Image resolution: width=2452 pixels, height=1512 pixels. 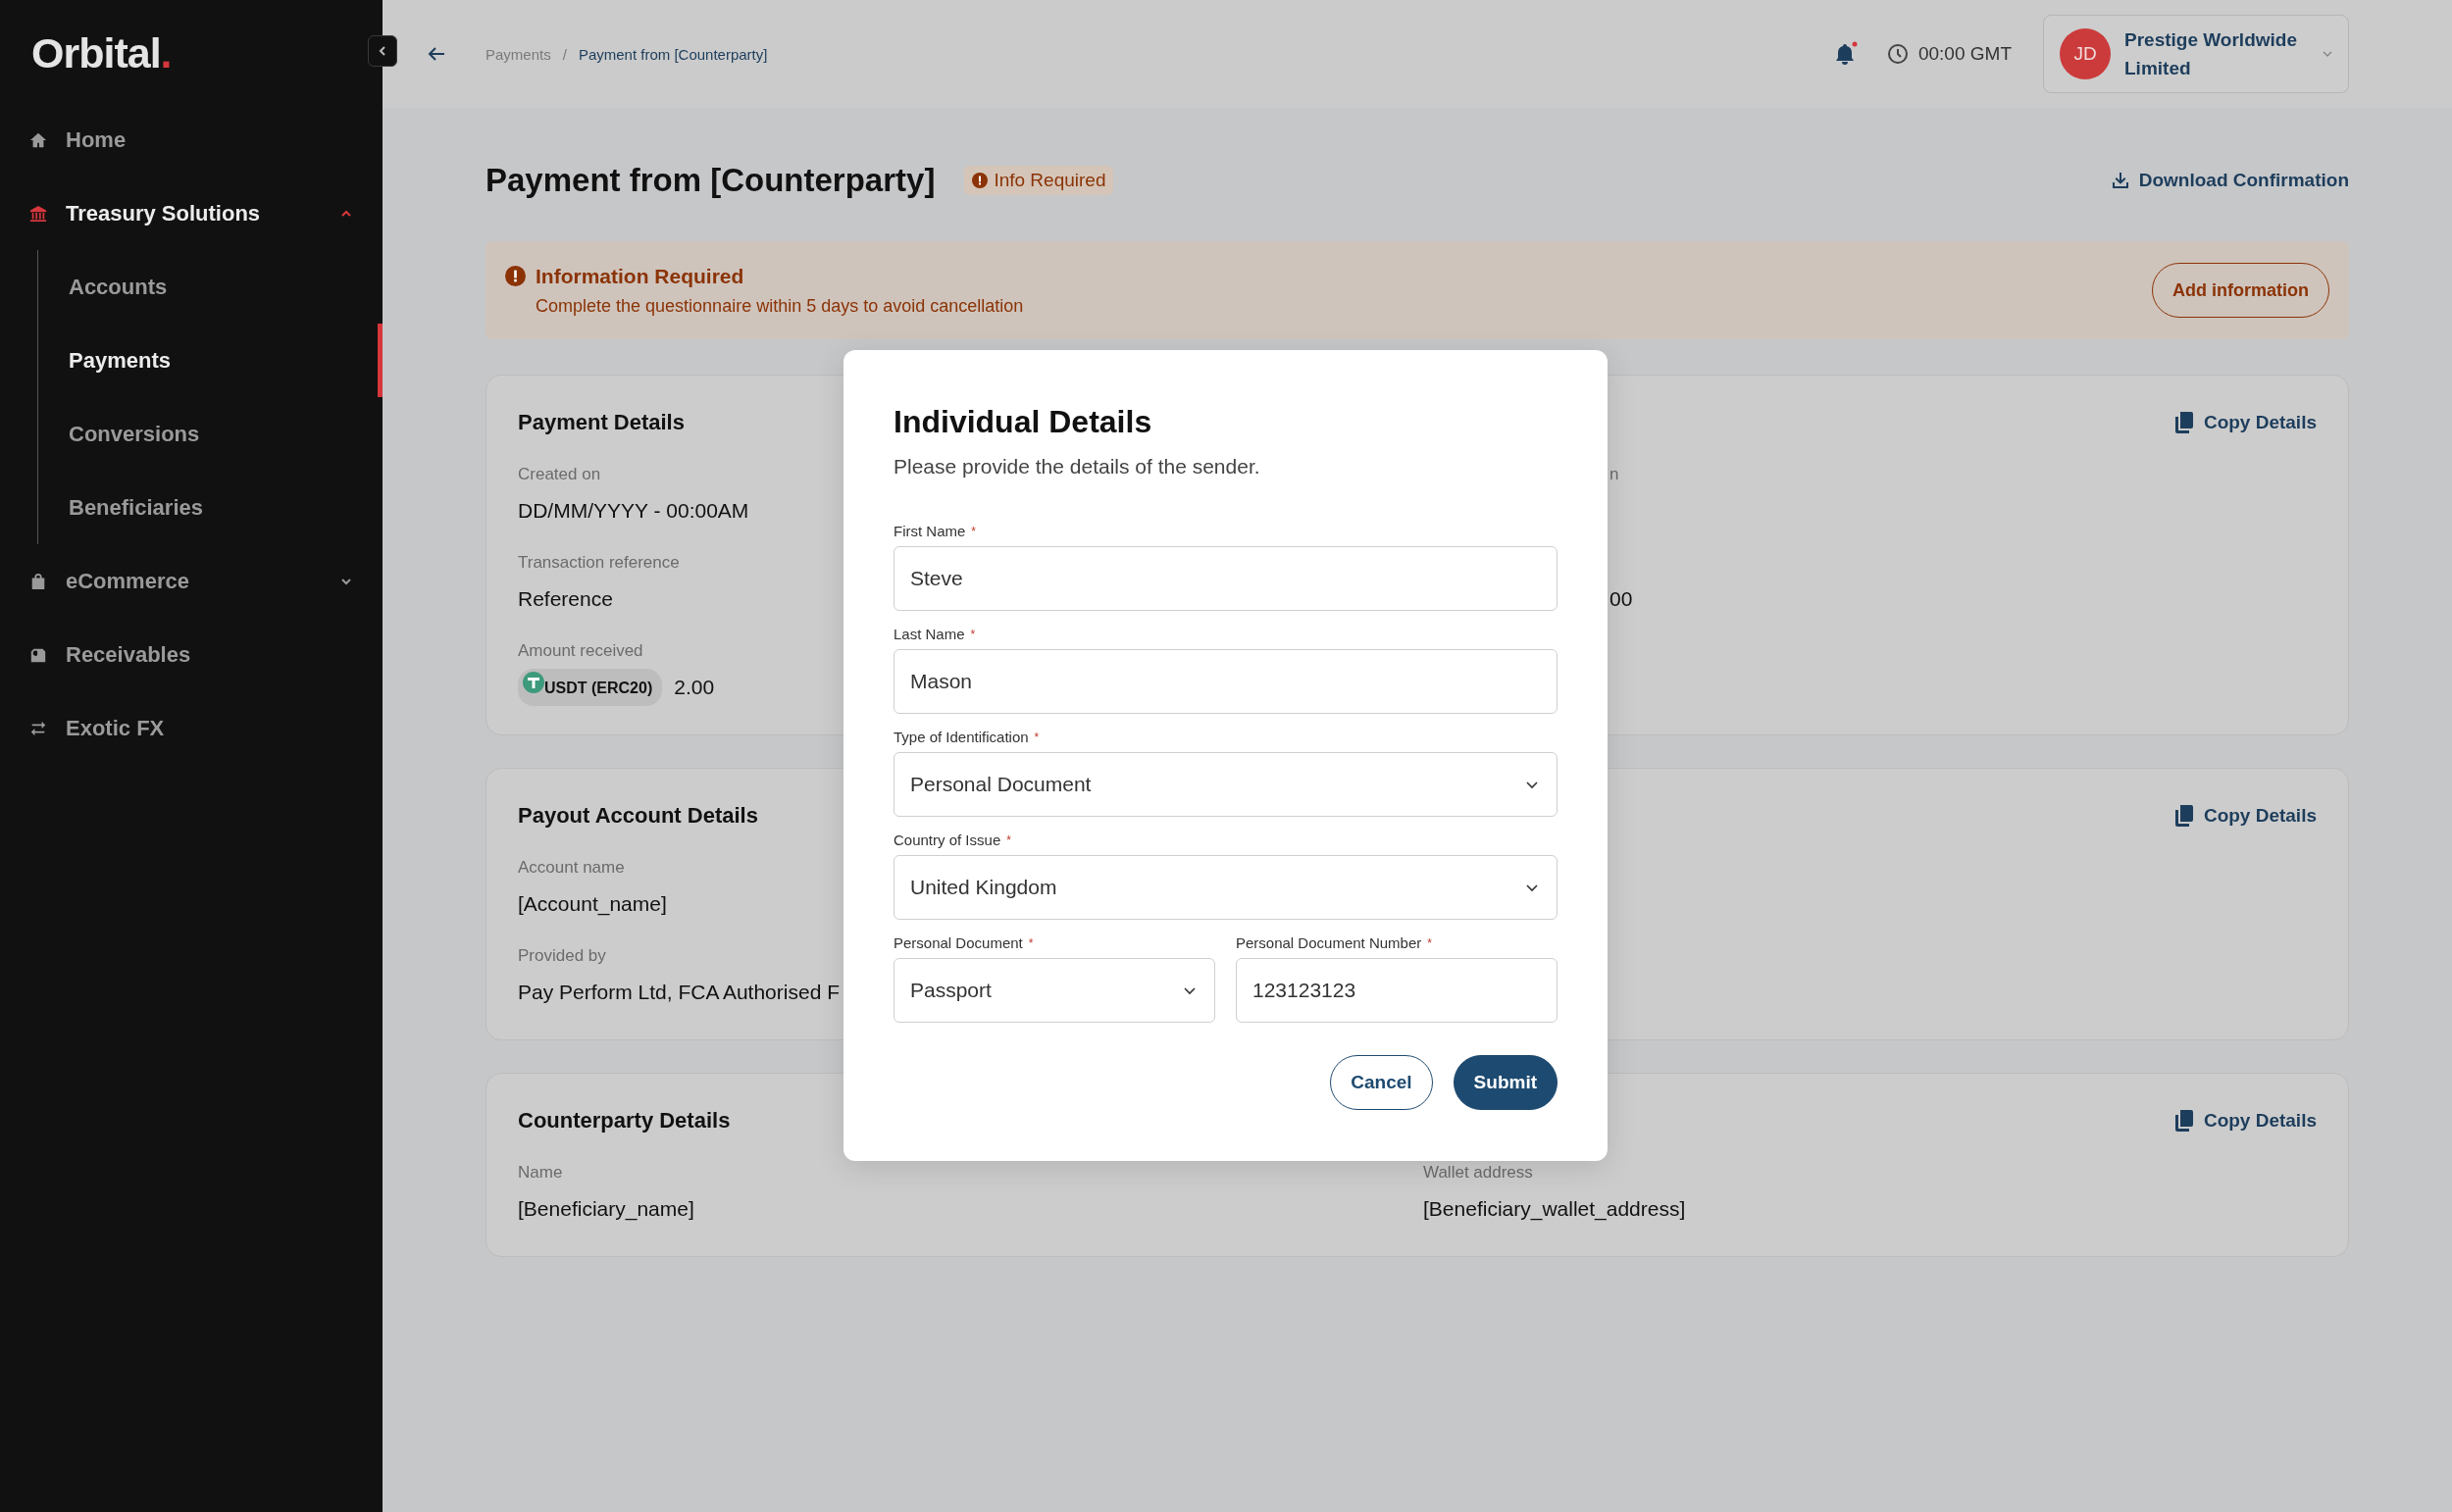 I want to click on field-label: Country of Issue, so click(x=947, y=840).